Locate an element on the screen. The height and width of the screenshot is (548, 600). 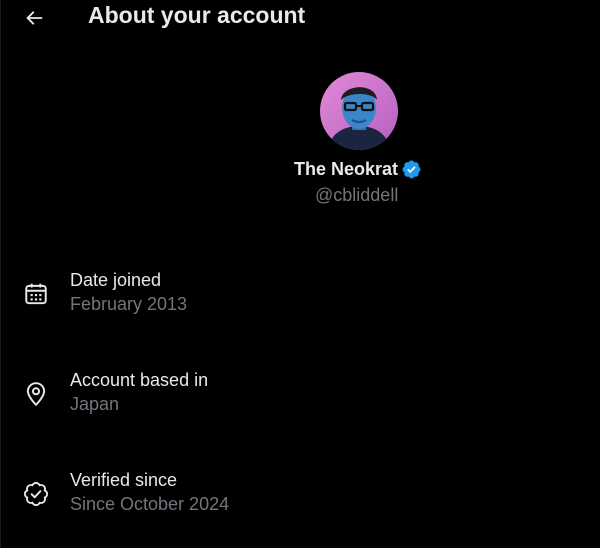
display-name: The Neokrat is located at coordinates (346, 169).